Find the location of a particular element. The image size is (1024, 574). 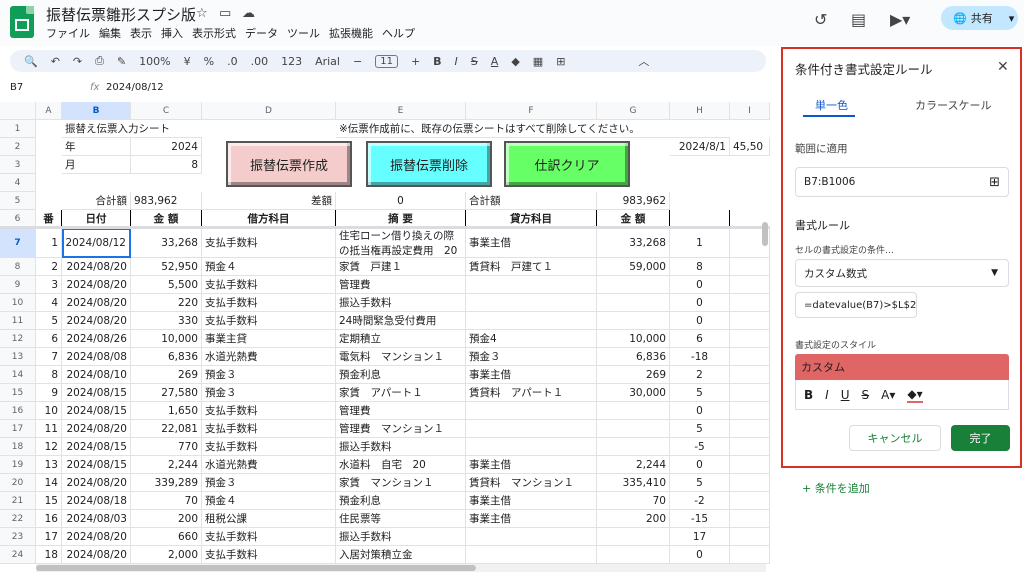

amount-cell: 1,650 is located at coordinates (166, 411).